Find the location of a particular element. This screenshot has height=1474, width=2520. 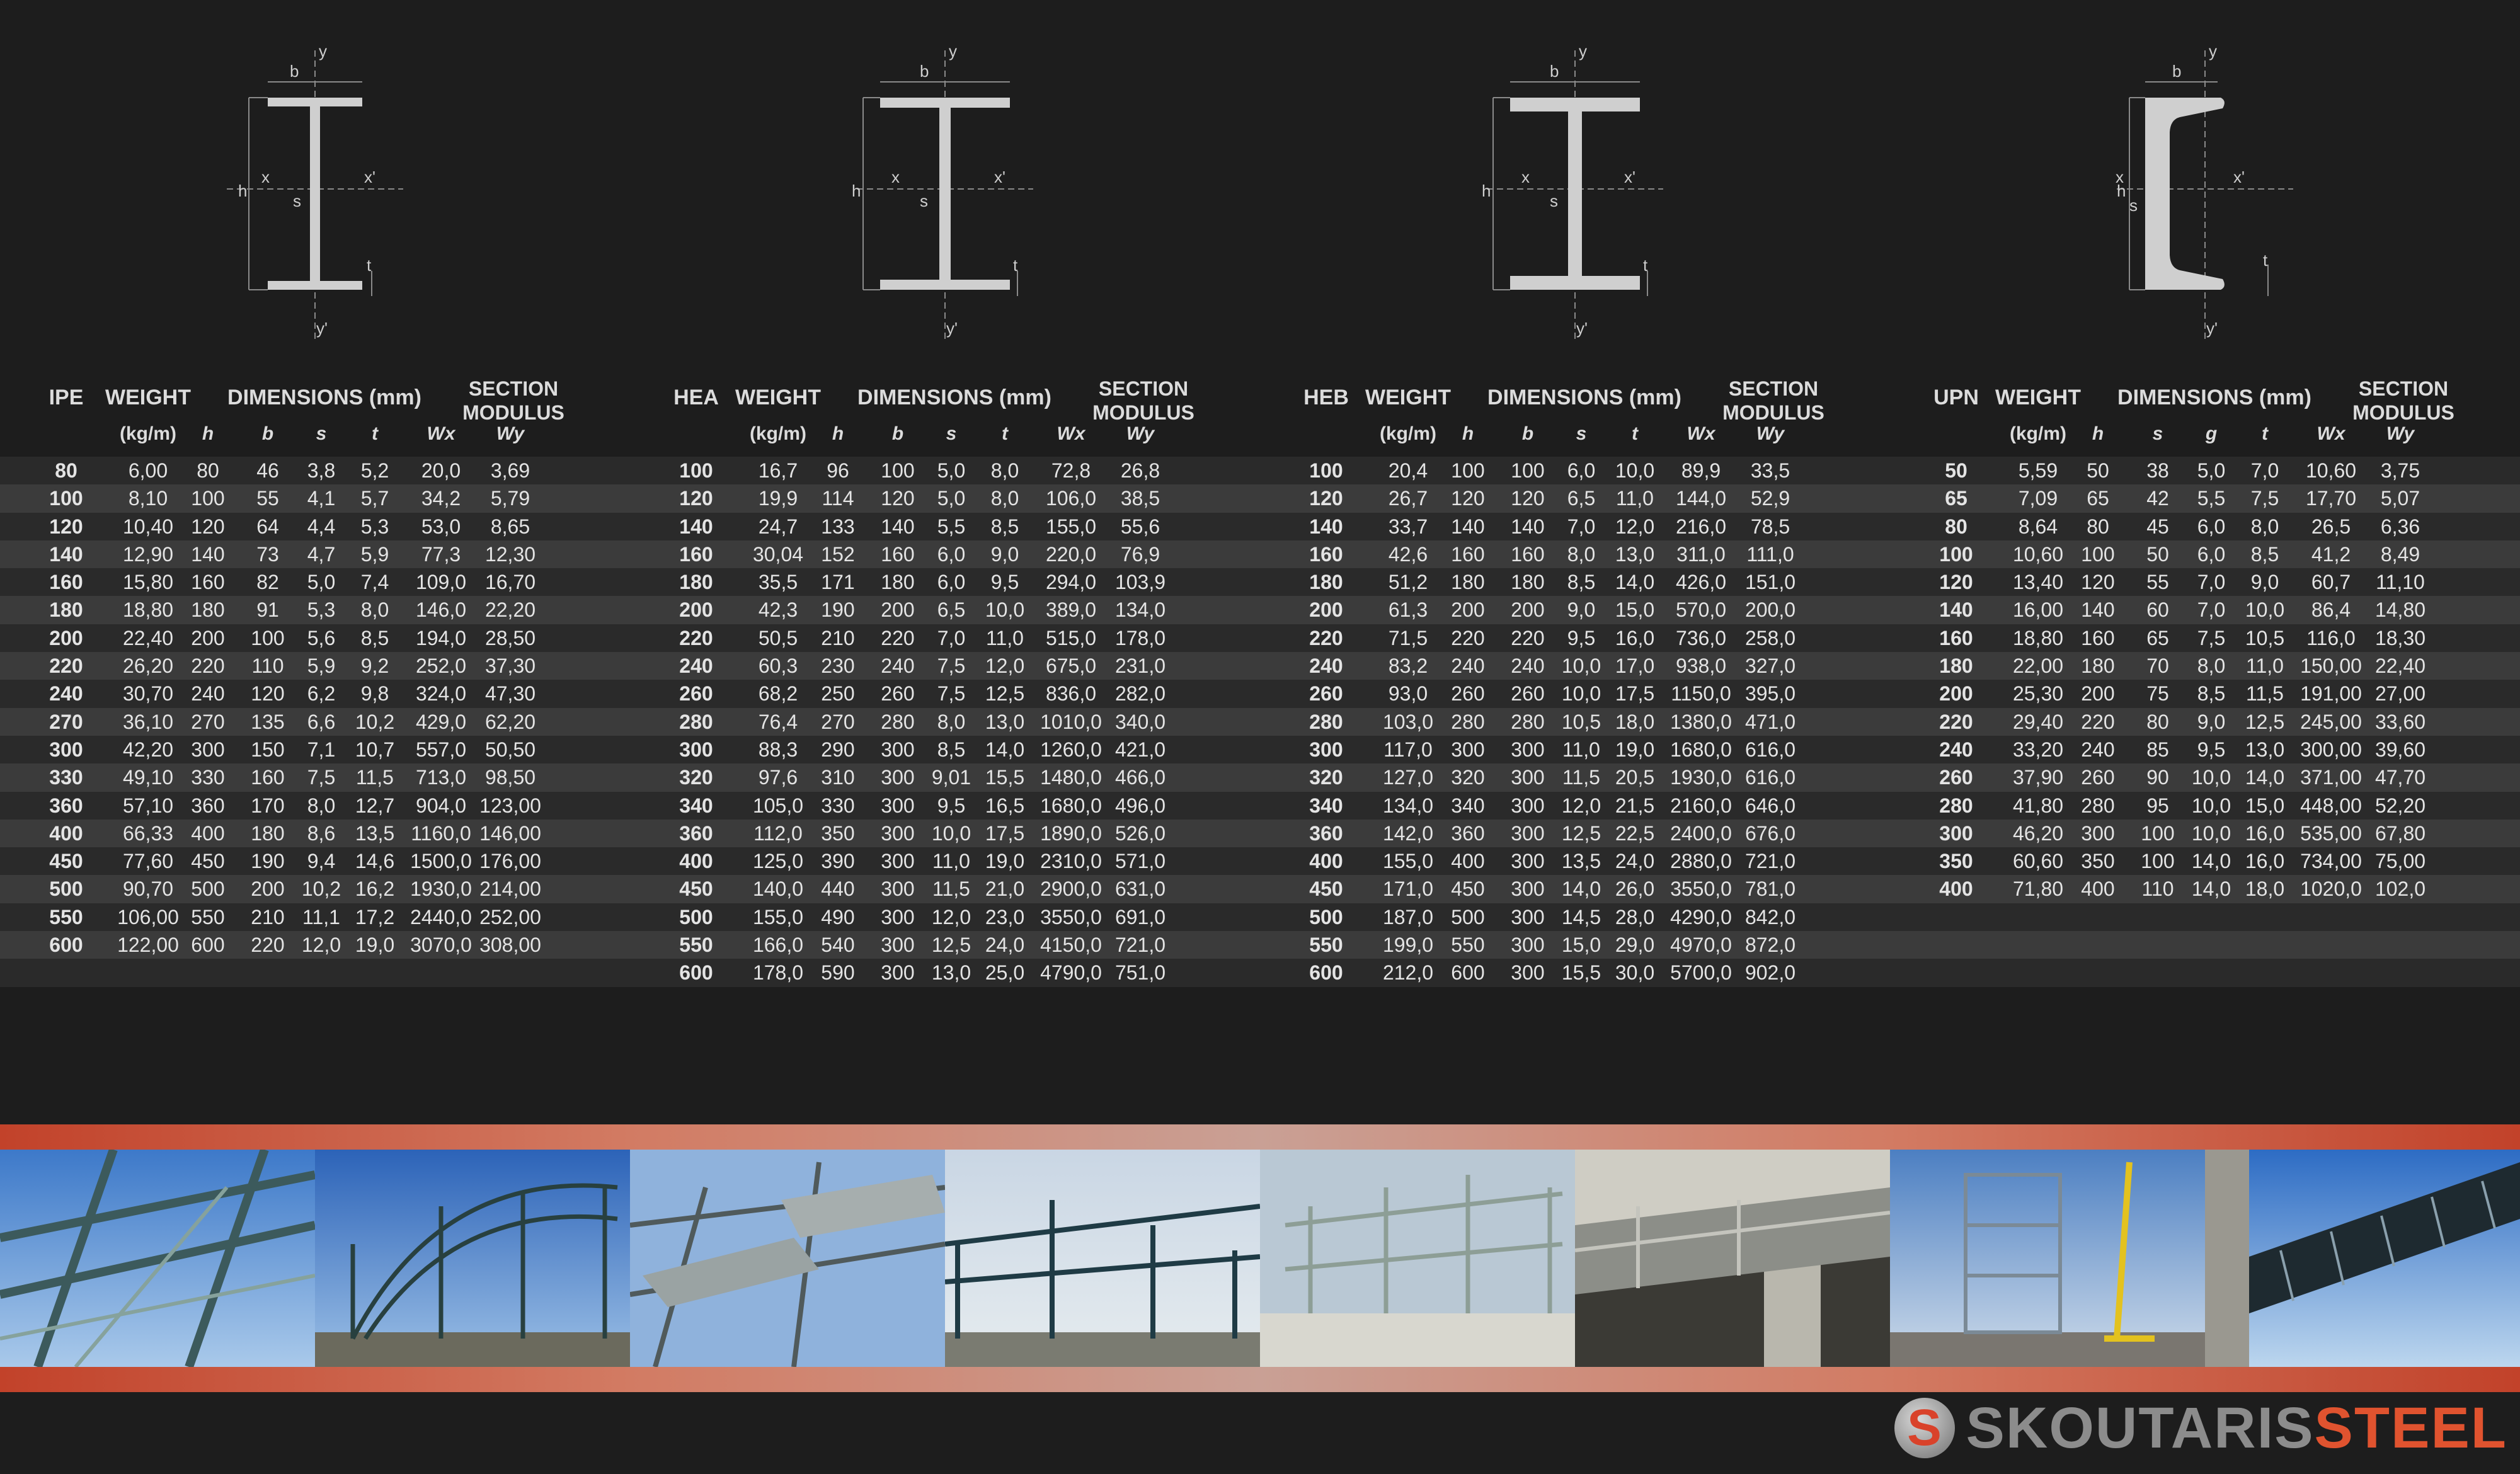

table-row: 550 106,00 550 210 11,1 17,2 2440,0 252,00 is located at coordinates (315, 918).